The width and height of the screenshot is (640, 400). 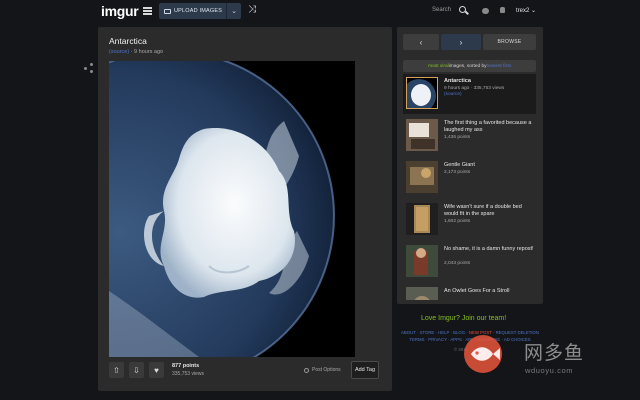 What do you see at coordinates (186, 366) in the screenshot?
I see `post-points: 877 points` at bounding box center [186, 366].